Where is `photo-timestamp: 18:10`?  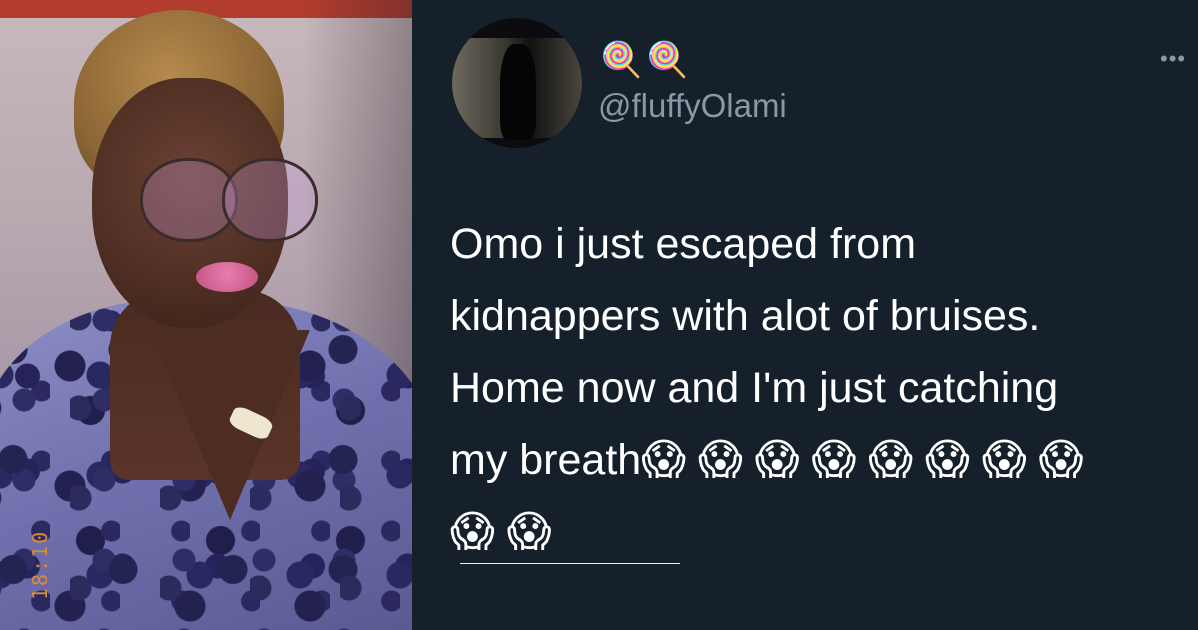
photo-timestamp: 18:10 is located at coordinates (40, 564).